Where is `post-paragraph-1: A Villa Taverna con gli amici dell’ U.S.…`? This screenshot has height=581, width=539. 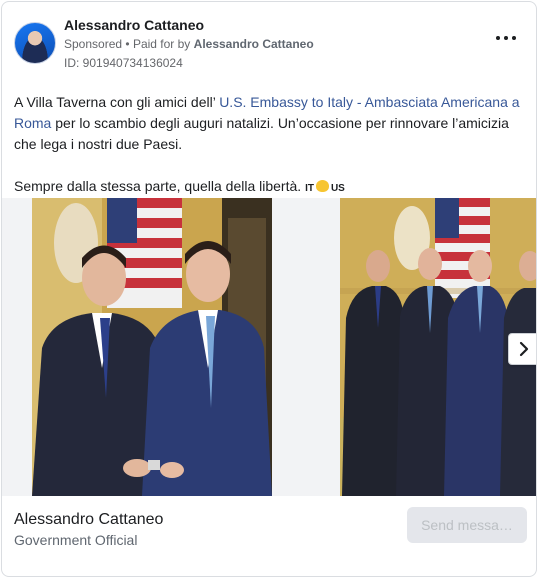
post-paragraph-1: A Villa Taverna con gli amici dell’ U.S.… is located at coordinates (267, 123).